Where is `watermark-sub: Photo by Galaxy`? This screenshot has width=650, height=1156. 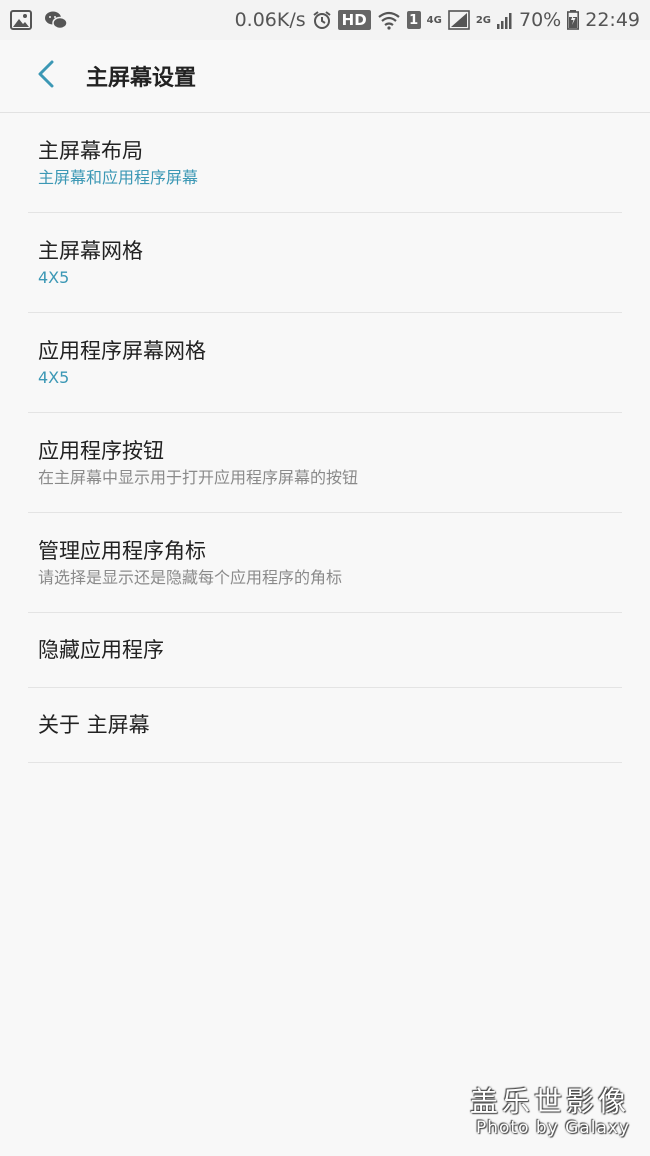 watermark-sub: Photo by Galaxy is located at coordinates (552, 1128).